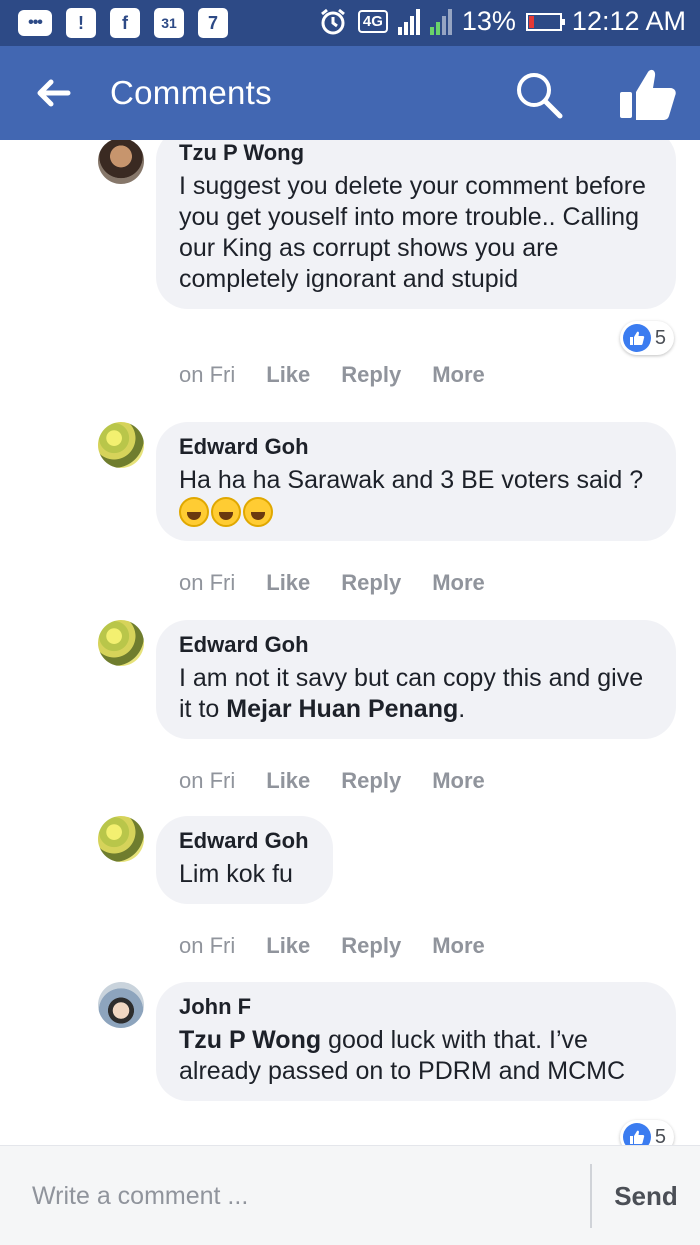 Image resolution: width=700 pixels, height=1245 pixels. Describe the element at coordinates (194, 512) in the screenshot. I see `grinning-sweat-icon` at that location.